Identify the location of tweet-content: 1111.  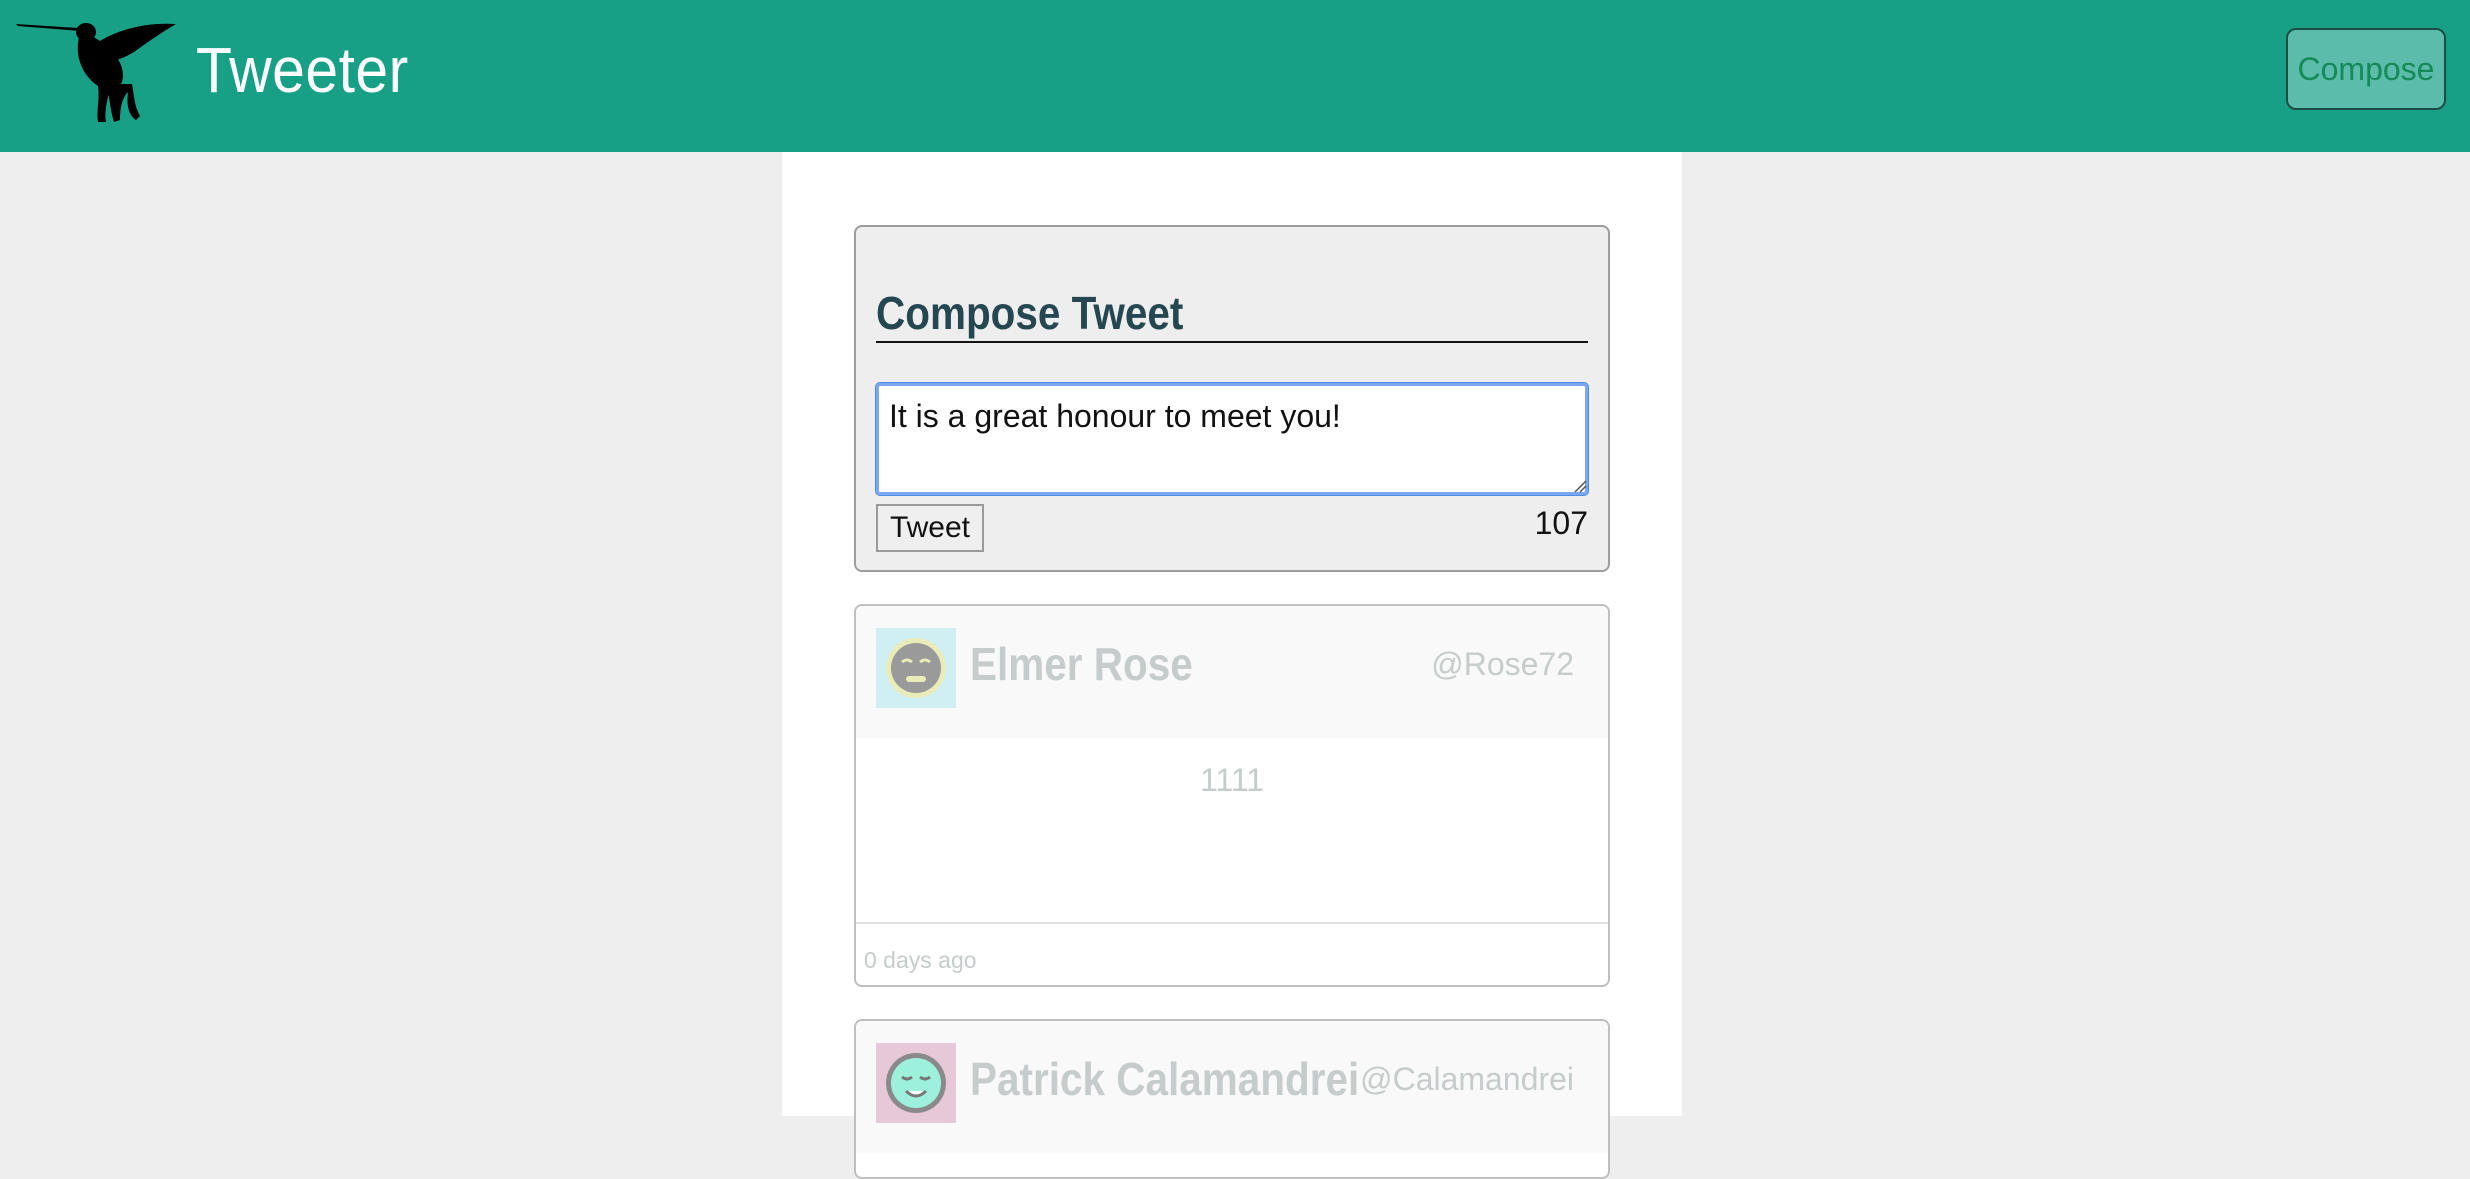
(1232, 780).